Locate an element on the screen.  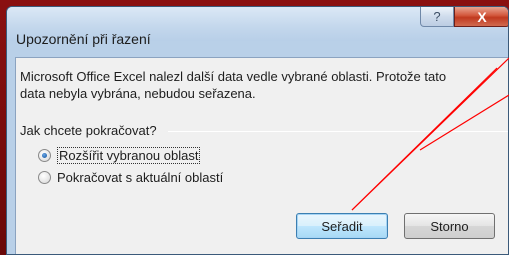
message-line-2: data nebyla vybrána, nebudou seřazena. is located at coordinates (138, 93).